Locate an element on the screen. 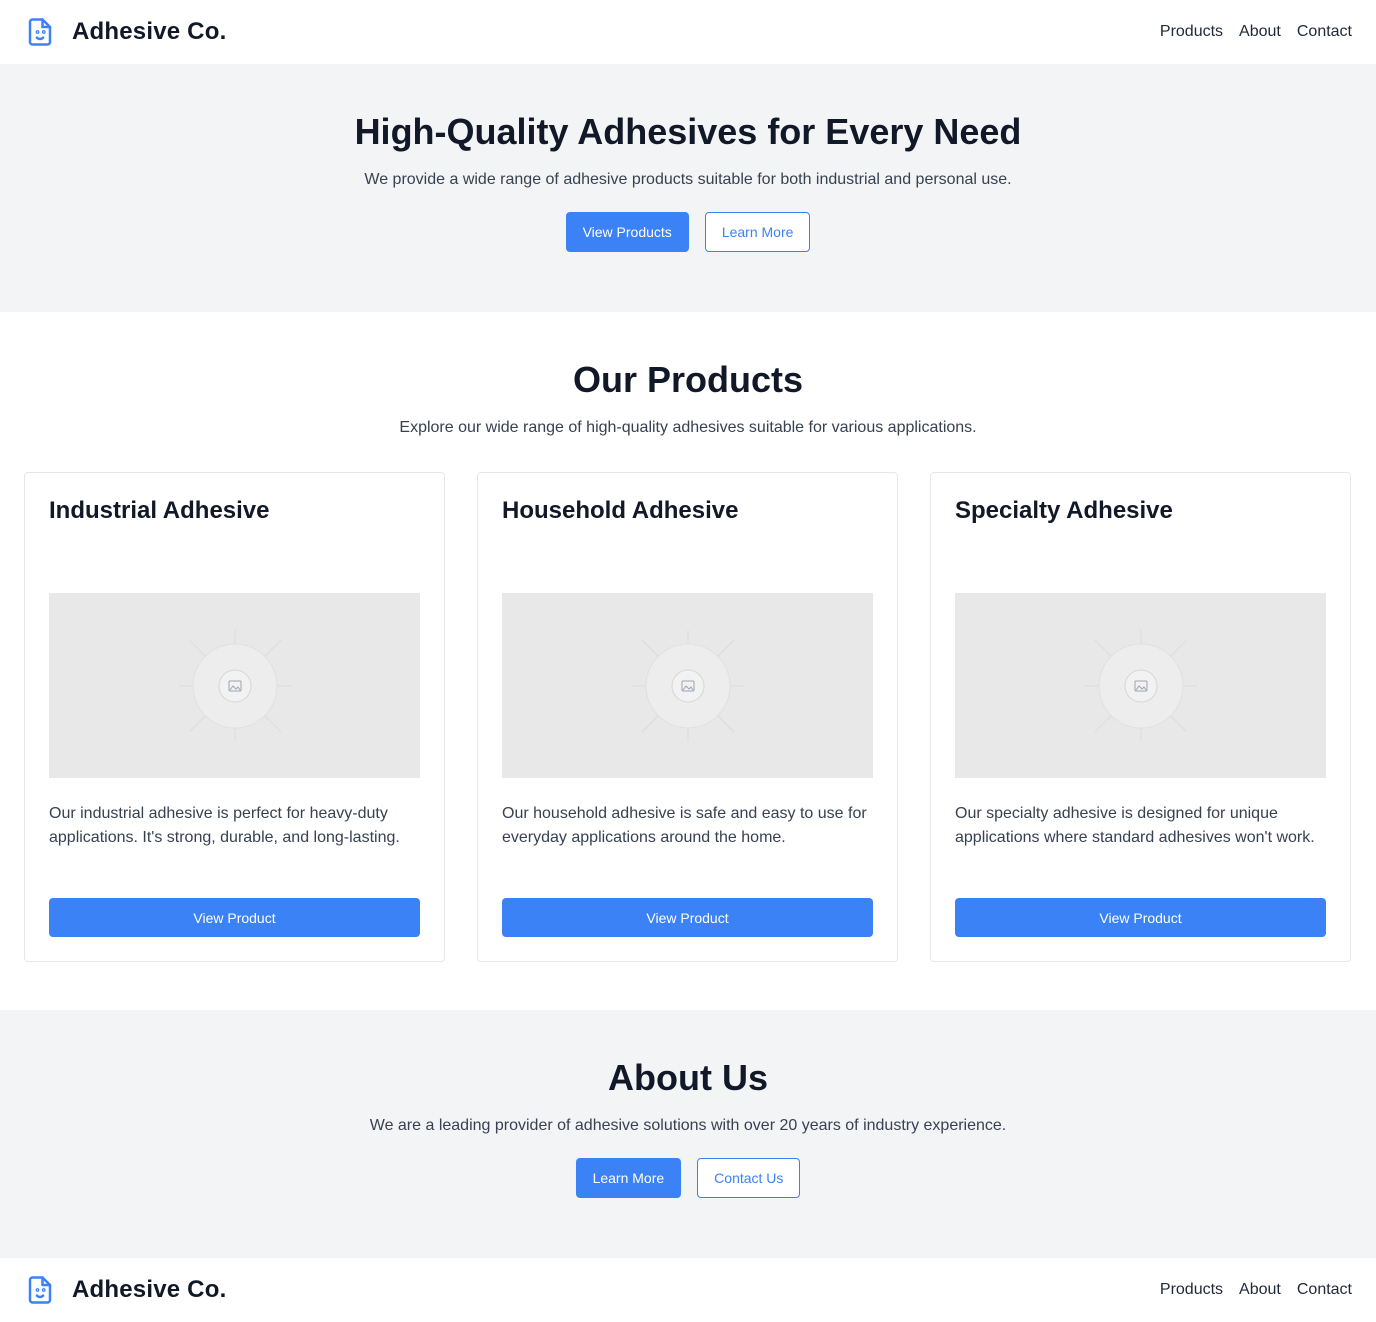 The height and width of the screenshot is (1322, 1376). footer-brand: Adhesive Co. is located at coordinates (125, 1290).